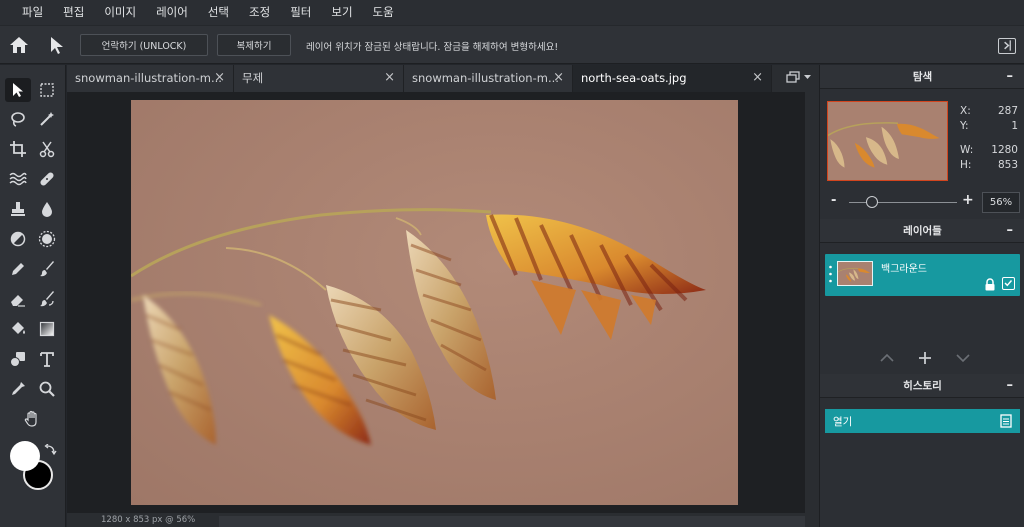 The image size is (1024, 527). What do you see at coordinates (887, 141) in the screenshot?
I see `navigator-thumbnail` at bounding box center [887, 141].